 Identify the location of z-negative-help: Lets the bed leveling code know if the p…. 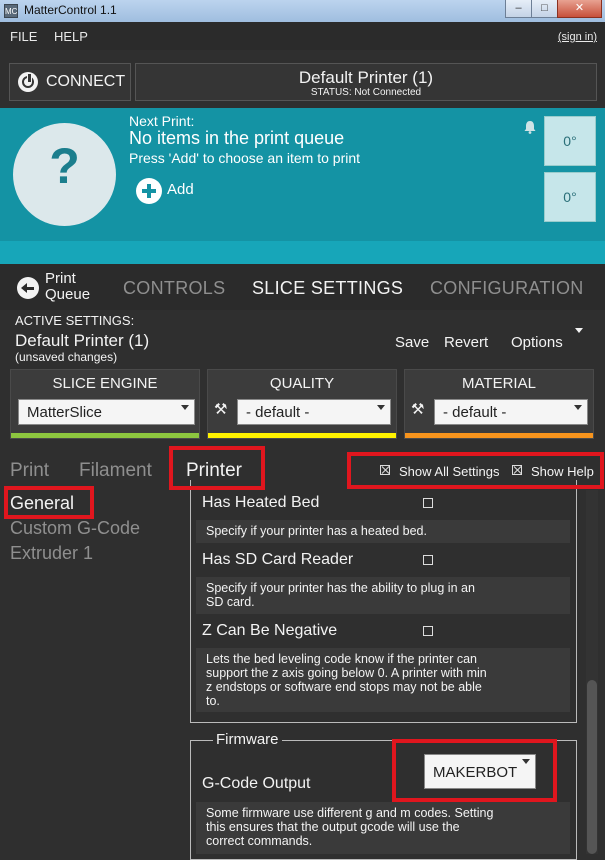
(383, 680).